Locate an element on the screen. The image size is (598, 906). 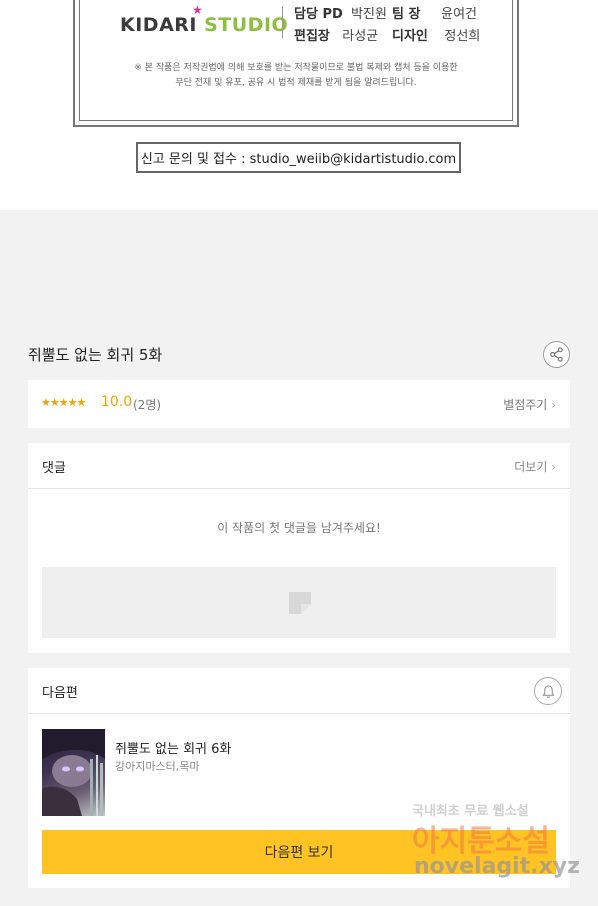
rating-score: 10.0 is located at coordinates (117, 402).